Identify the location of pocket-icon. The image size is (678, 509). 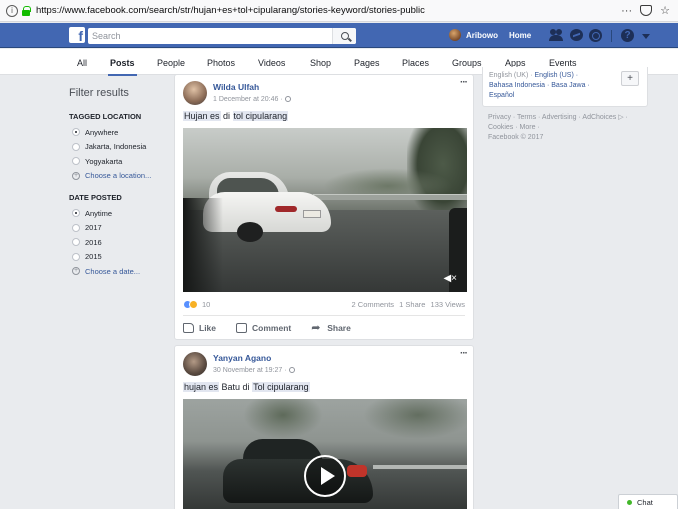
(646, 10).